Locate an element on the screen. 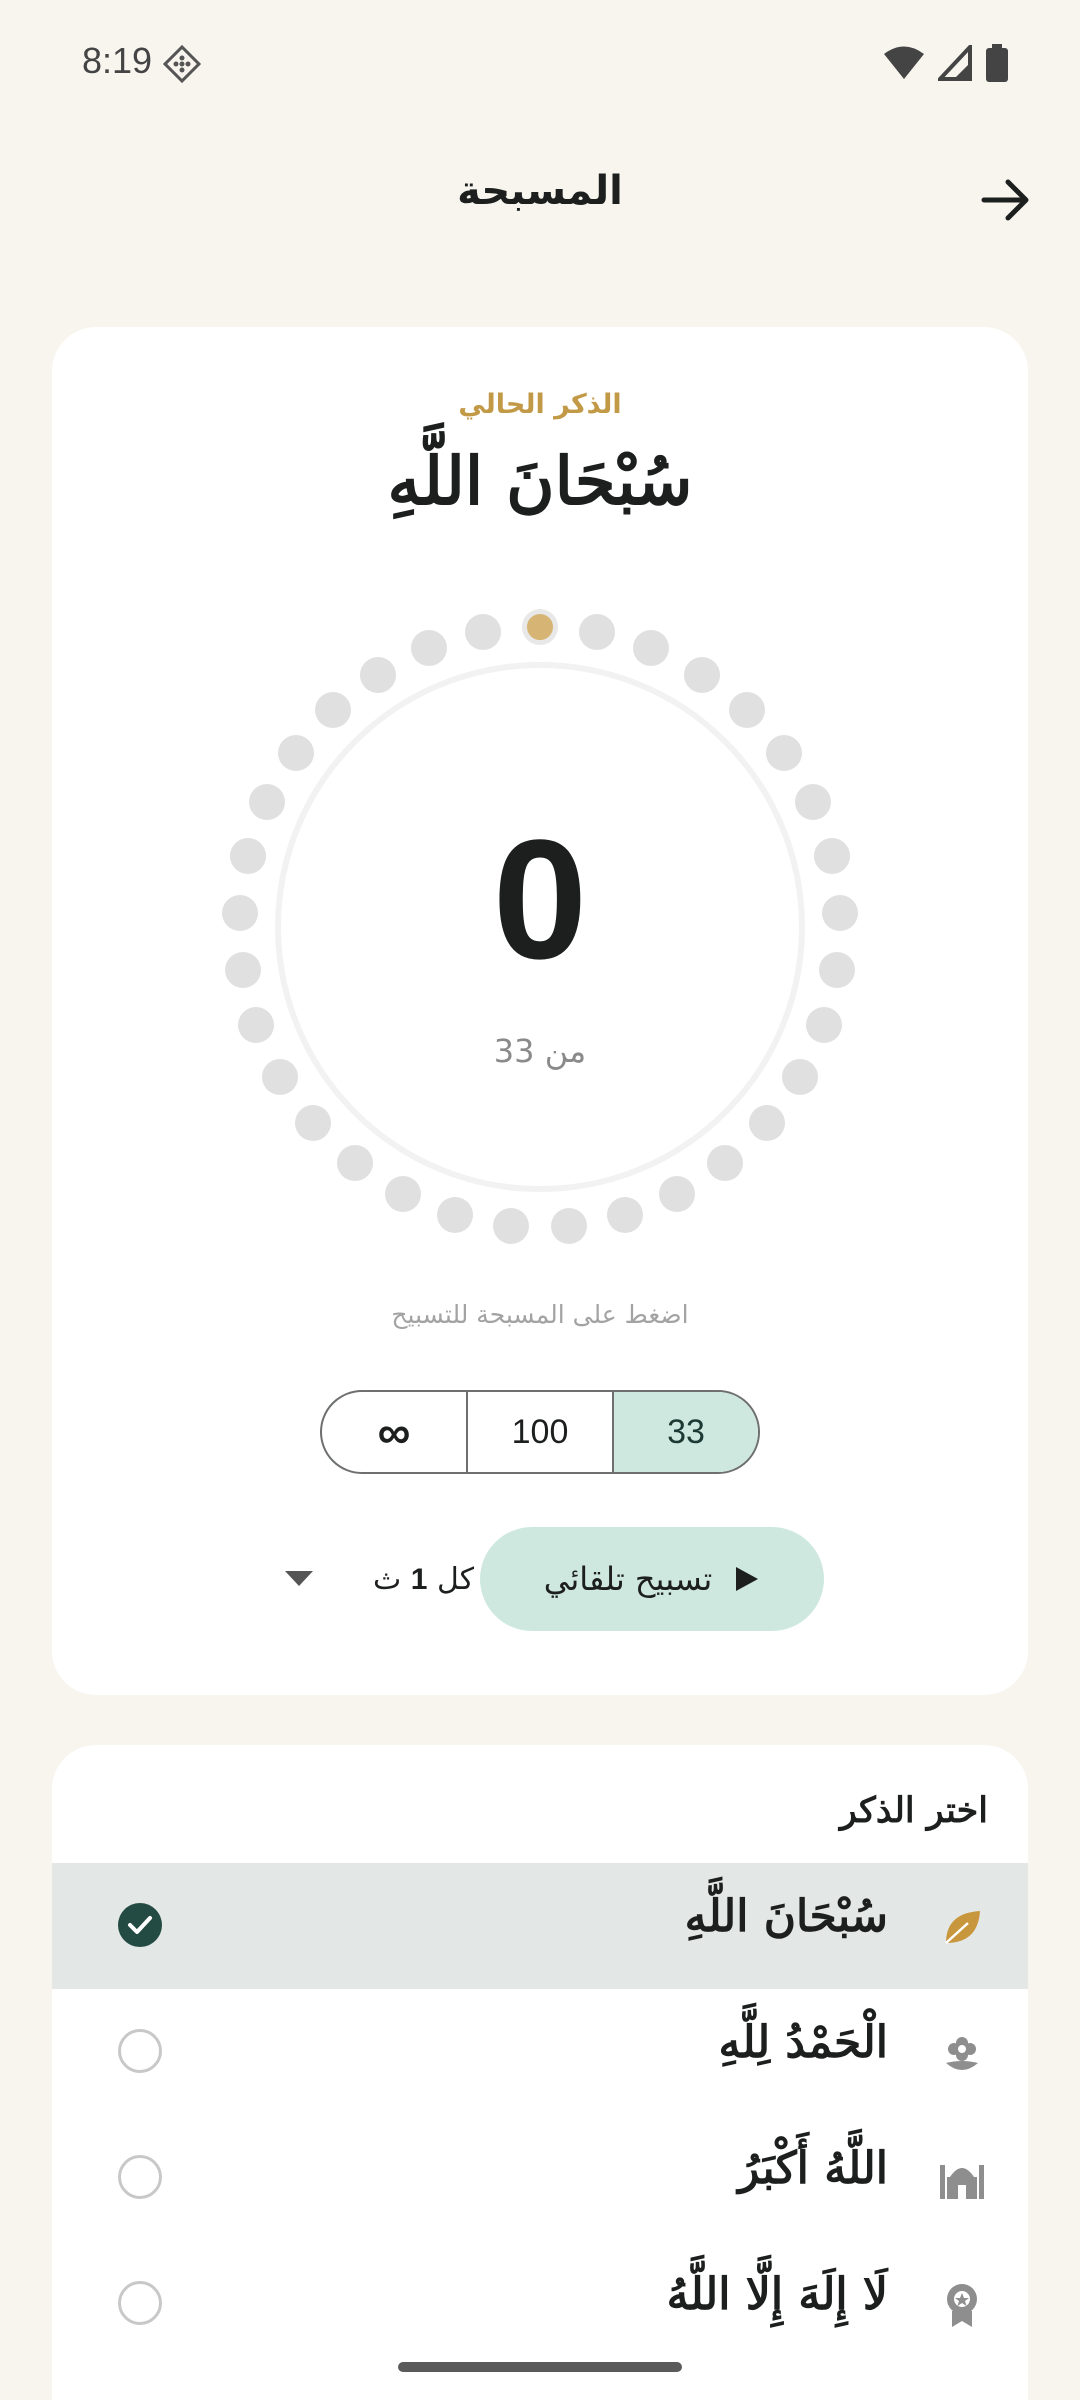 Image resolution: width=1080 pixels, height=2400 pixels. wifi-icon is located at coordinates (904, 62).